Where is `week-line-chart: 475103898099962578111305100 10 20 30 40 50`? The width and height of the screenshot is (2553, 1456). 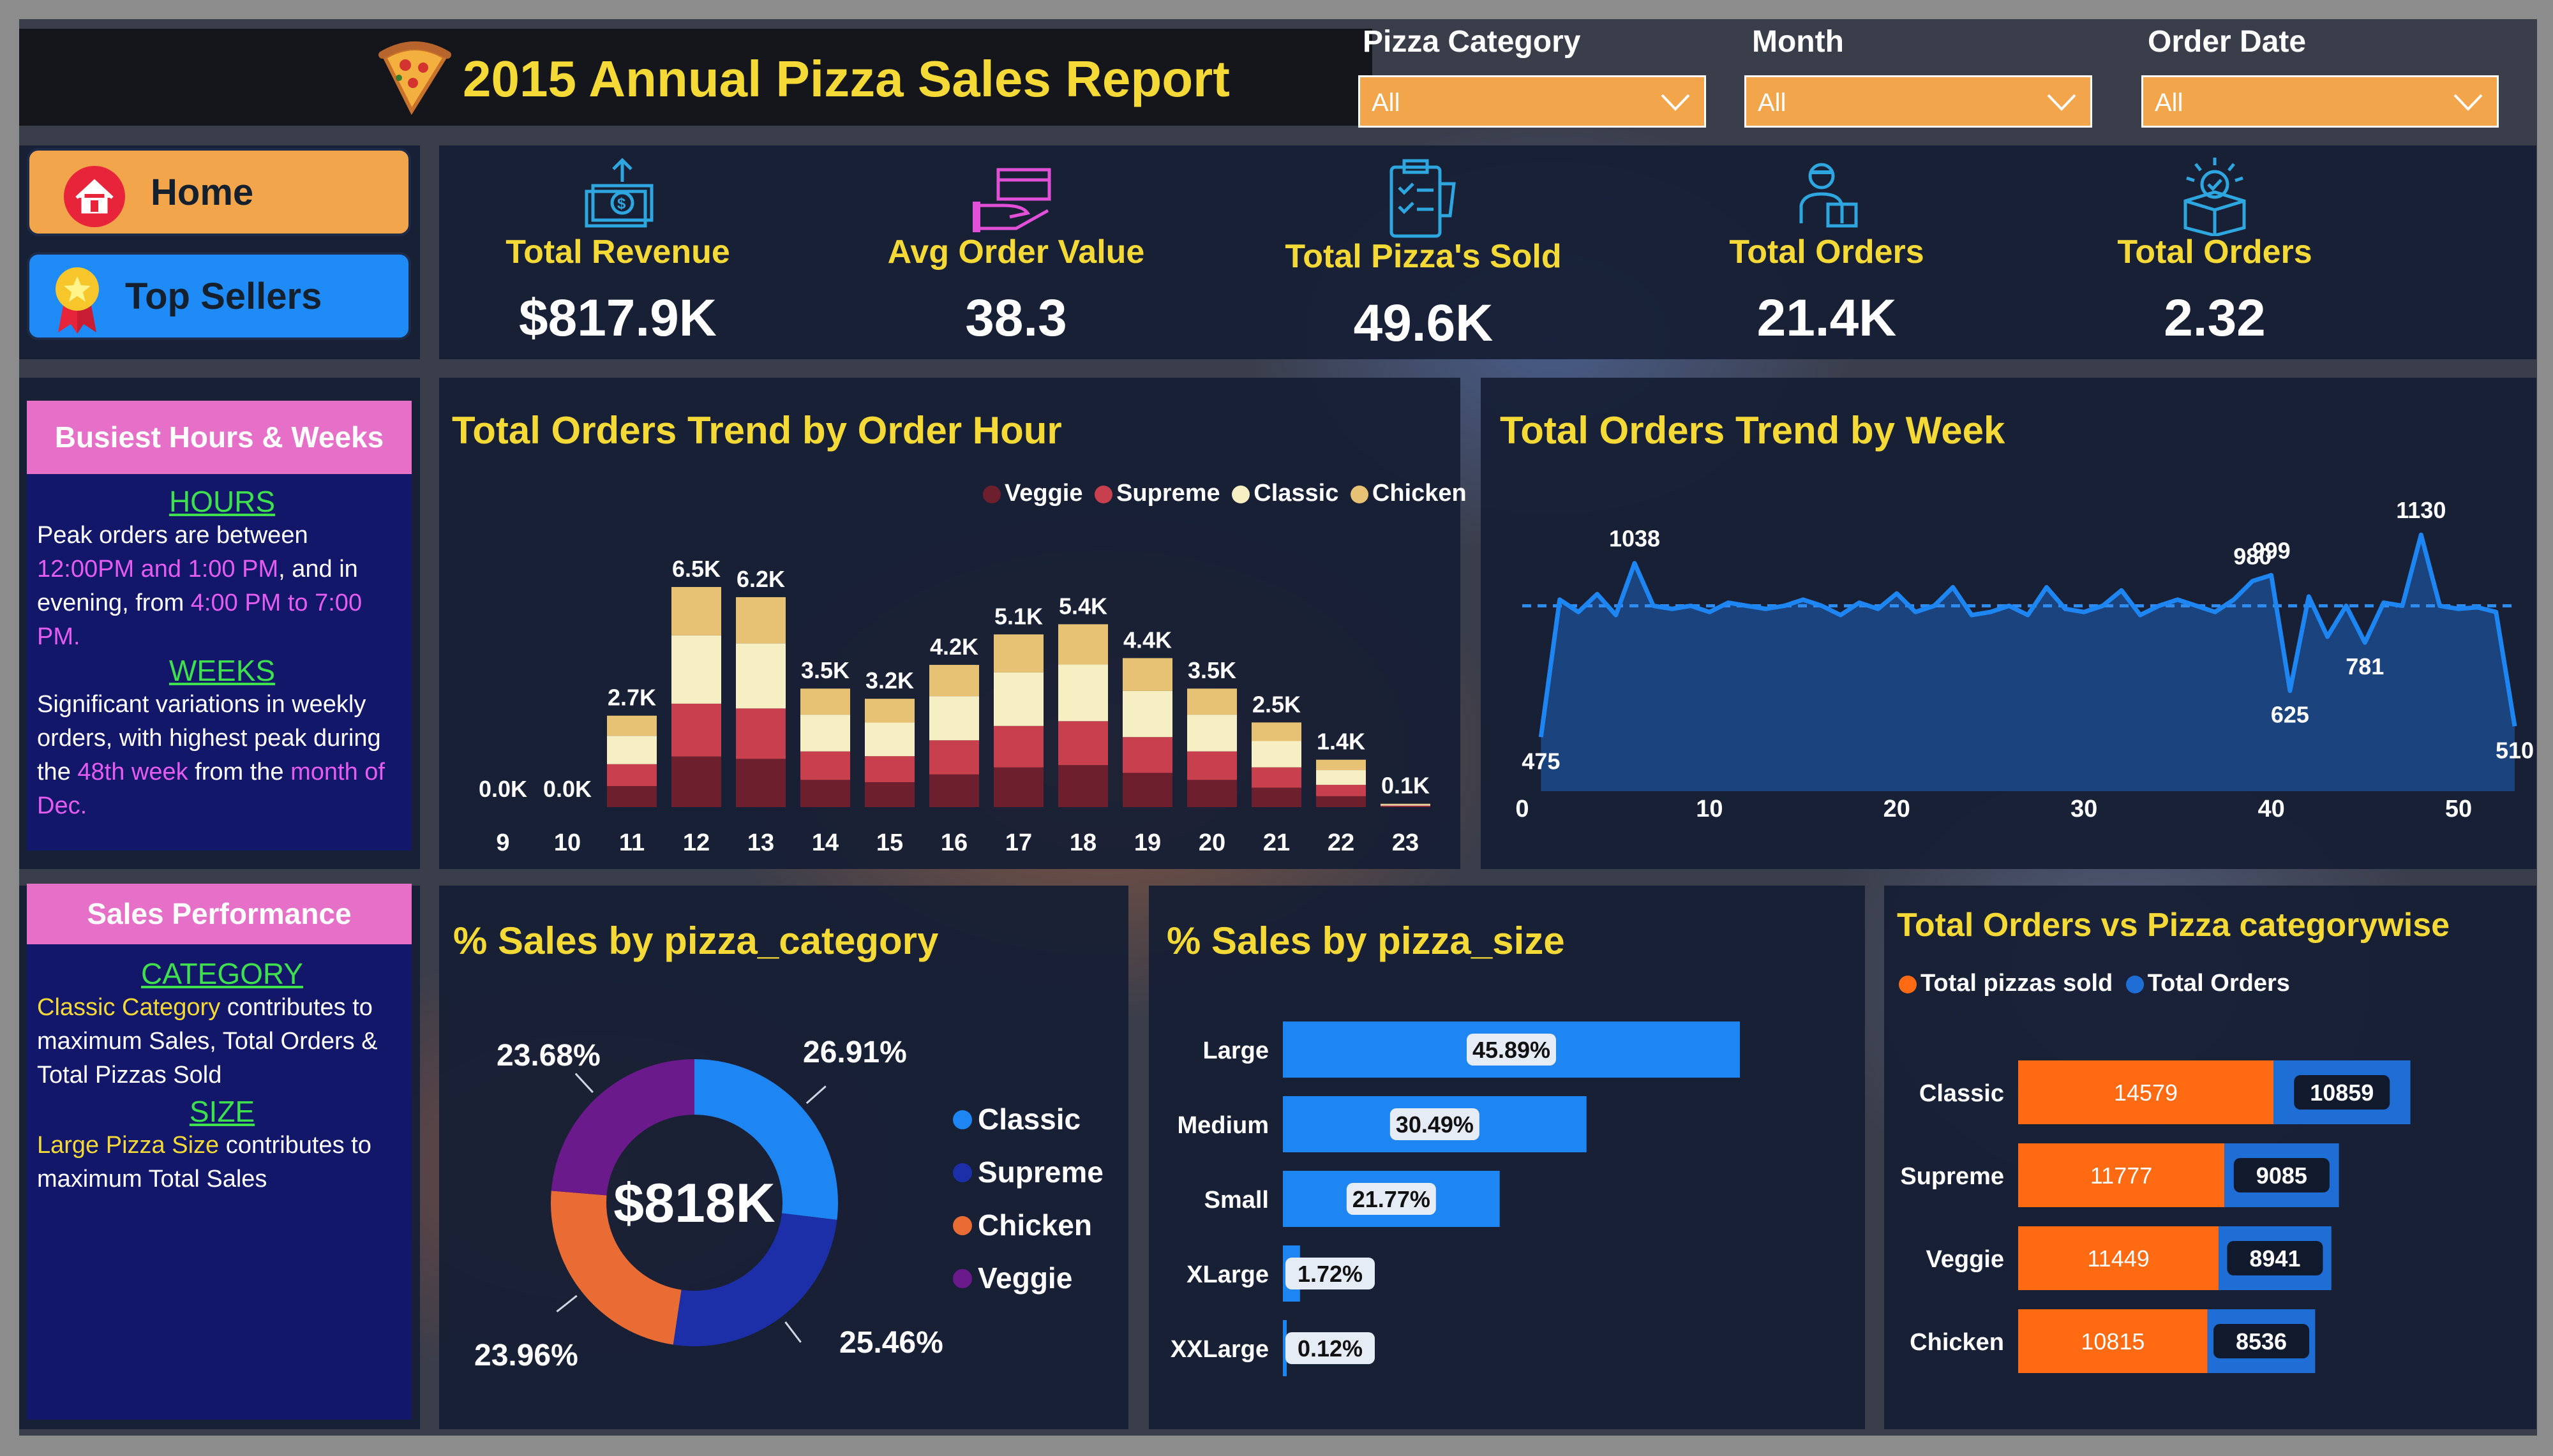
week-line-chart: 475103898099962578111305100 10 20 30 40 50 is located at coordinates (2024, 659).